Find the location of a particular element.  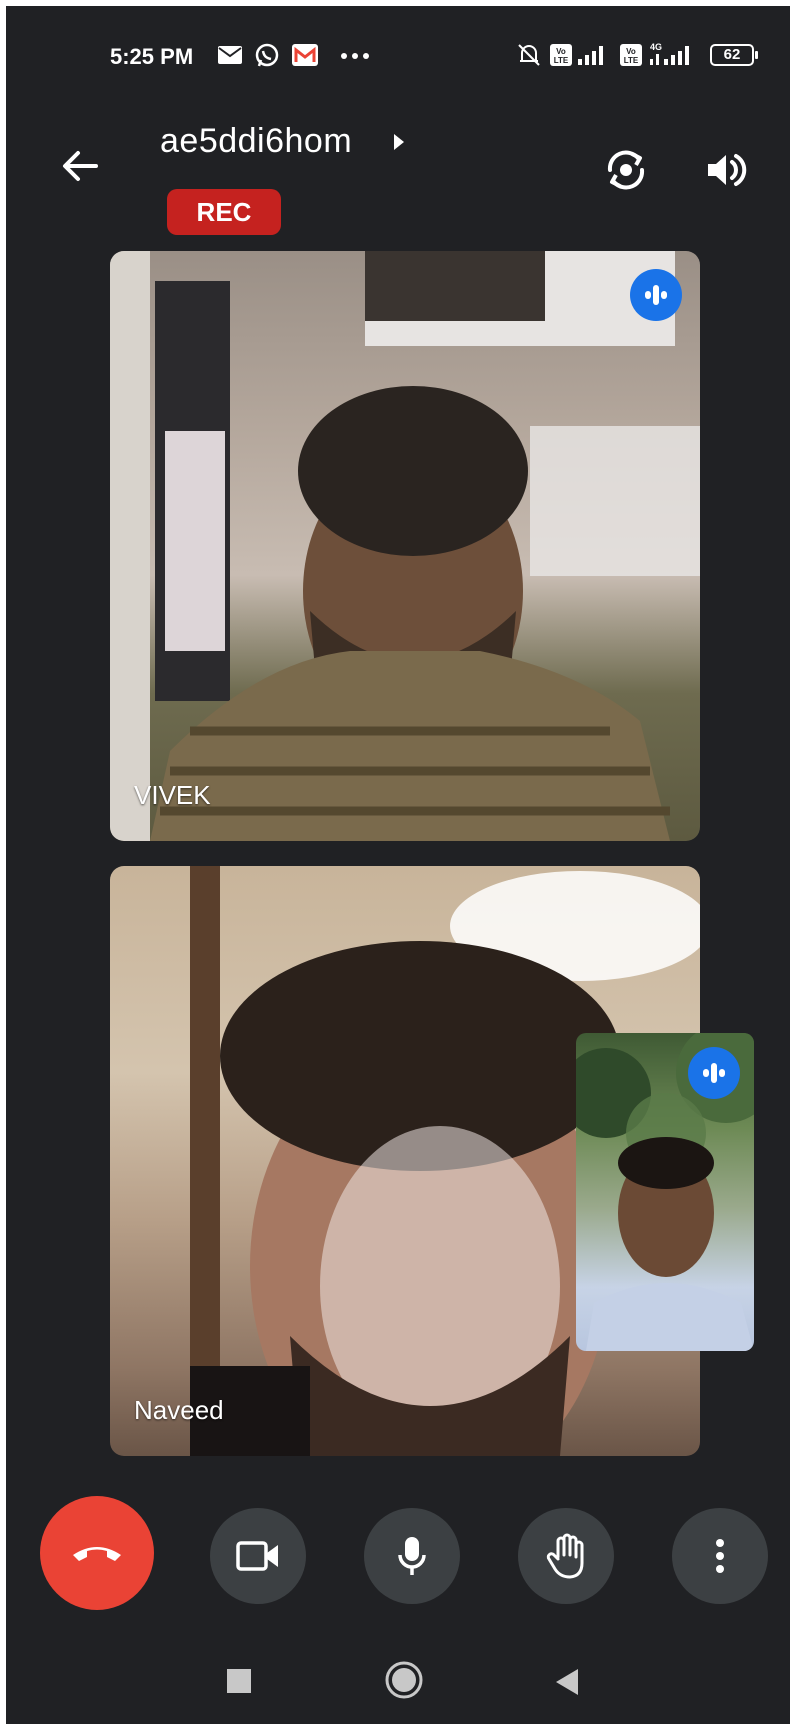

end-call-button is located at coordinates (97, 1553).